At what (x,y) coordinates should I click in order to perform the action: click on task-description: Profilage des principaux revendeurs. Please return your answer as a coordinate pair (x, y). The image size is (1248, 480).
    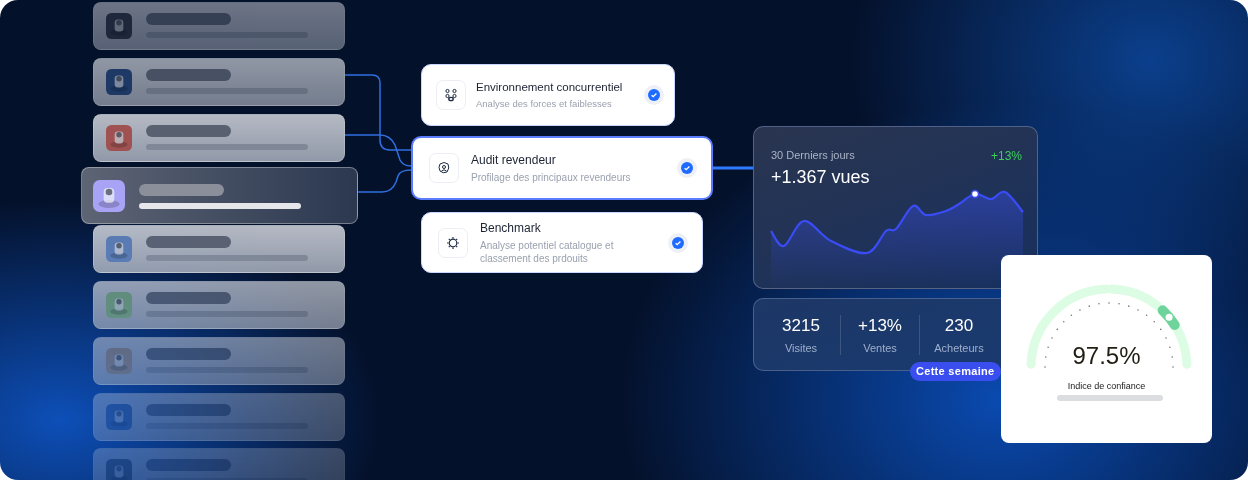
    Looking at the image, I should click on (551, 177).